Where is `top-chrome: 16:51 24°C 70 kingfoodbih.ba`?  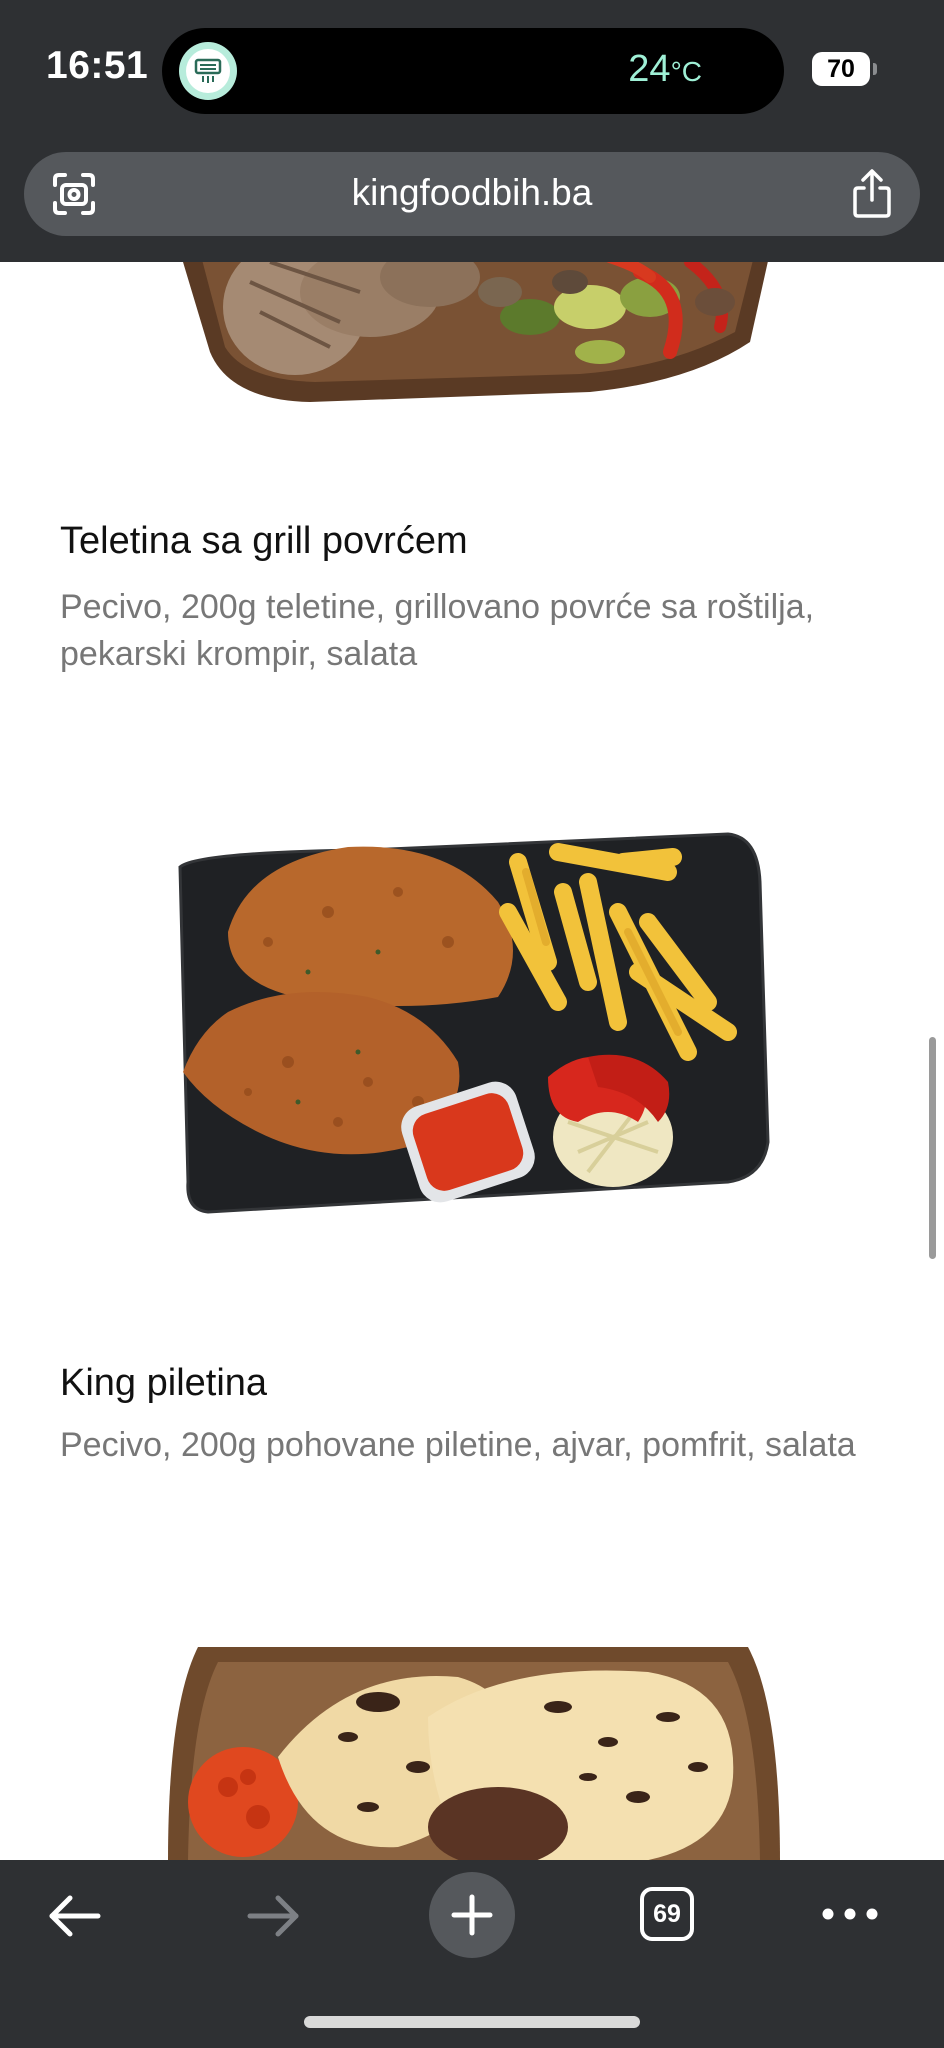
top-chrome: 16:51 24°C 70 kingfoodbih.ba is located at coordinates (472, 131).